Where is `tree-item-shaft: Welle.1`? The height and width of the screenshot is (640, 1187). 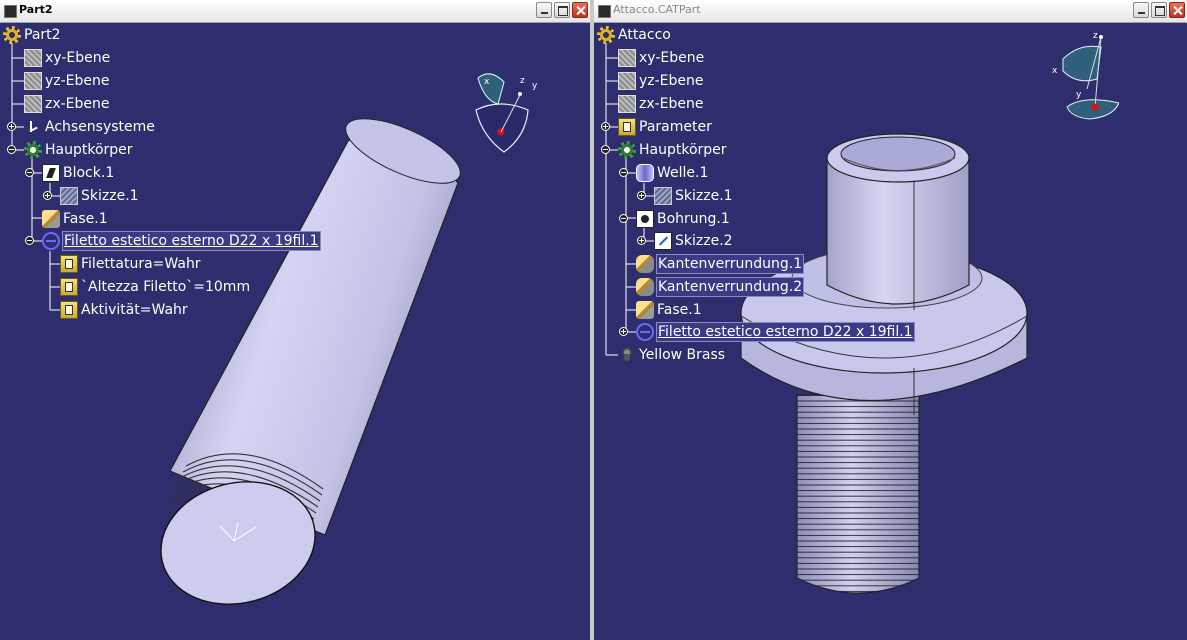 tree-item-shaft: Welle.1 is located at coordinates (664, 173).